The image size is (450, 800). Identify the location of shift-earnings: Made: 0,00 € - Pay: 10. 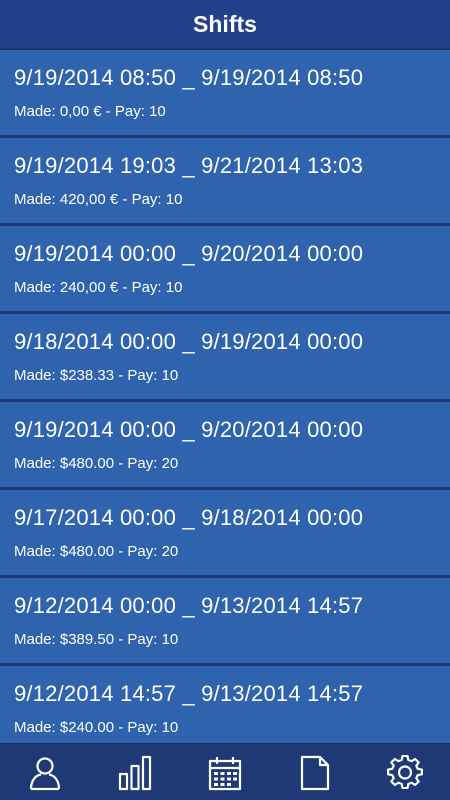
(90, 111).